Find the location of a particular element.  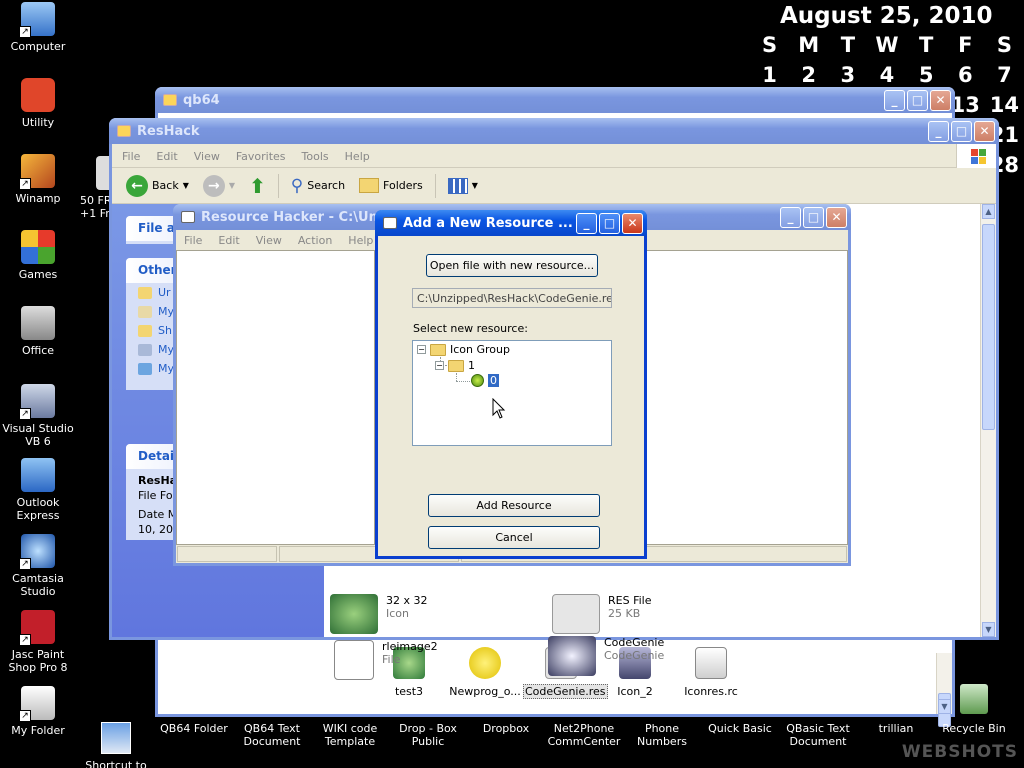

desktop-icon-shortcut-unzipped: Shortcut to Unzipped is located at coordinates (116, 745).